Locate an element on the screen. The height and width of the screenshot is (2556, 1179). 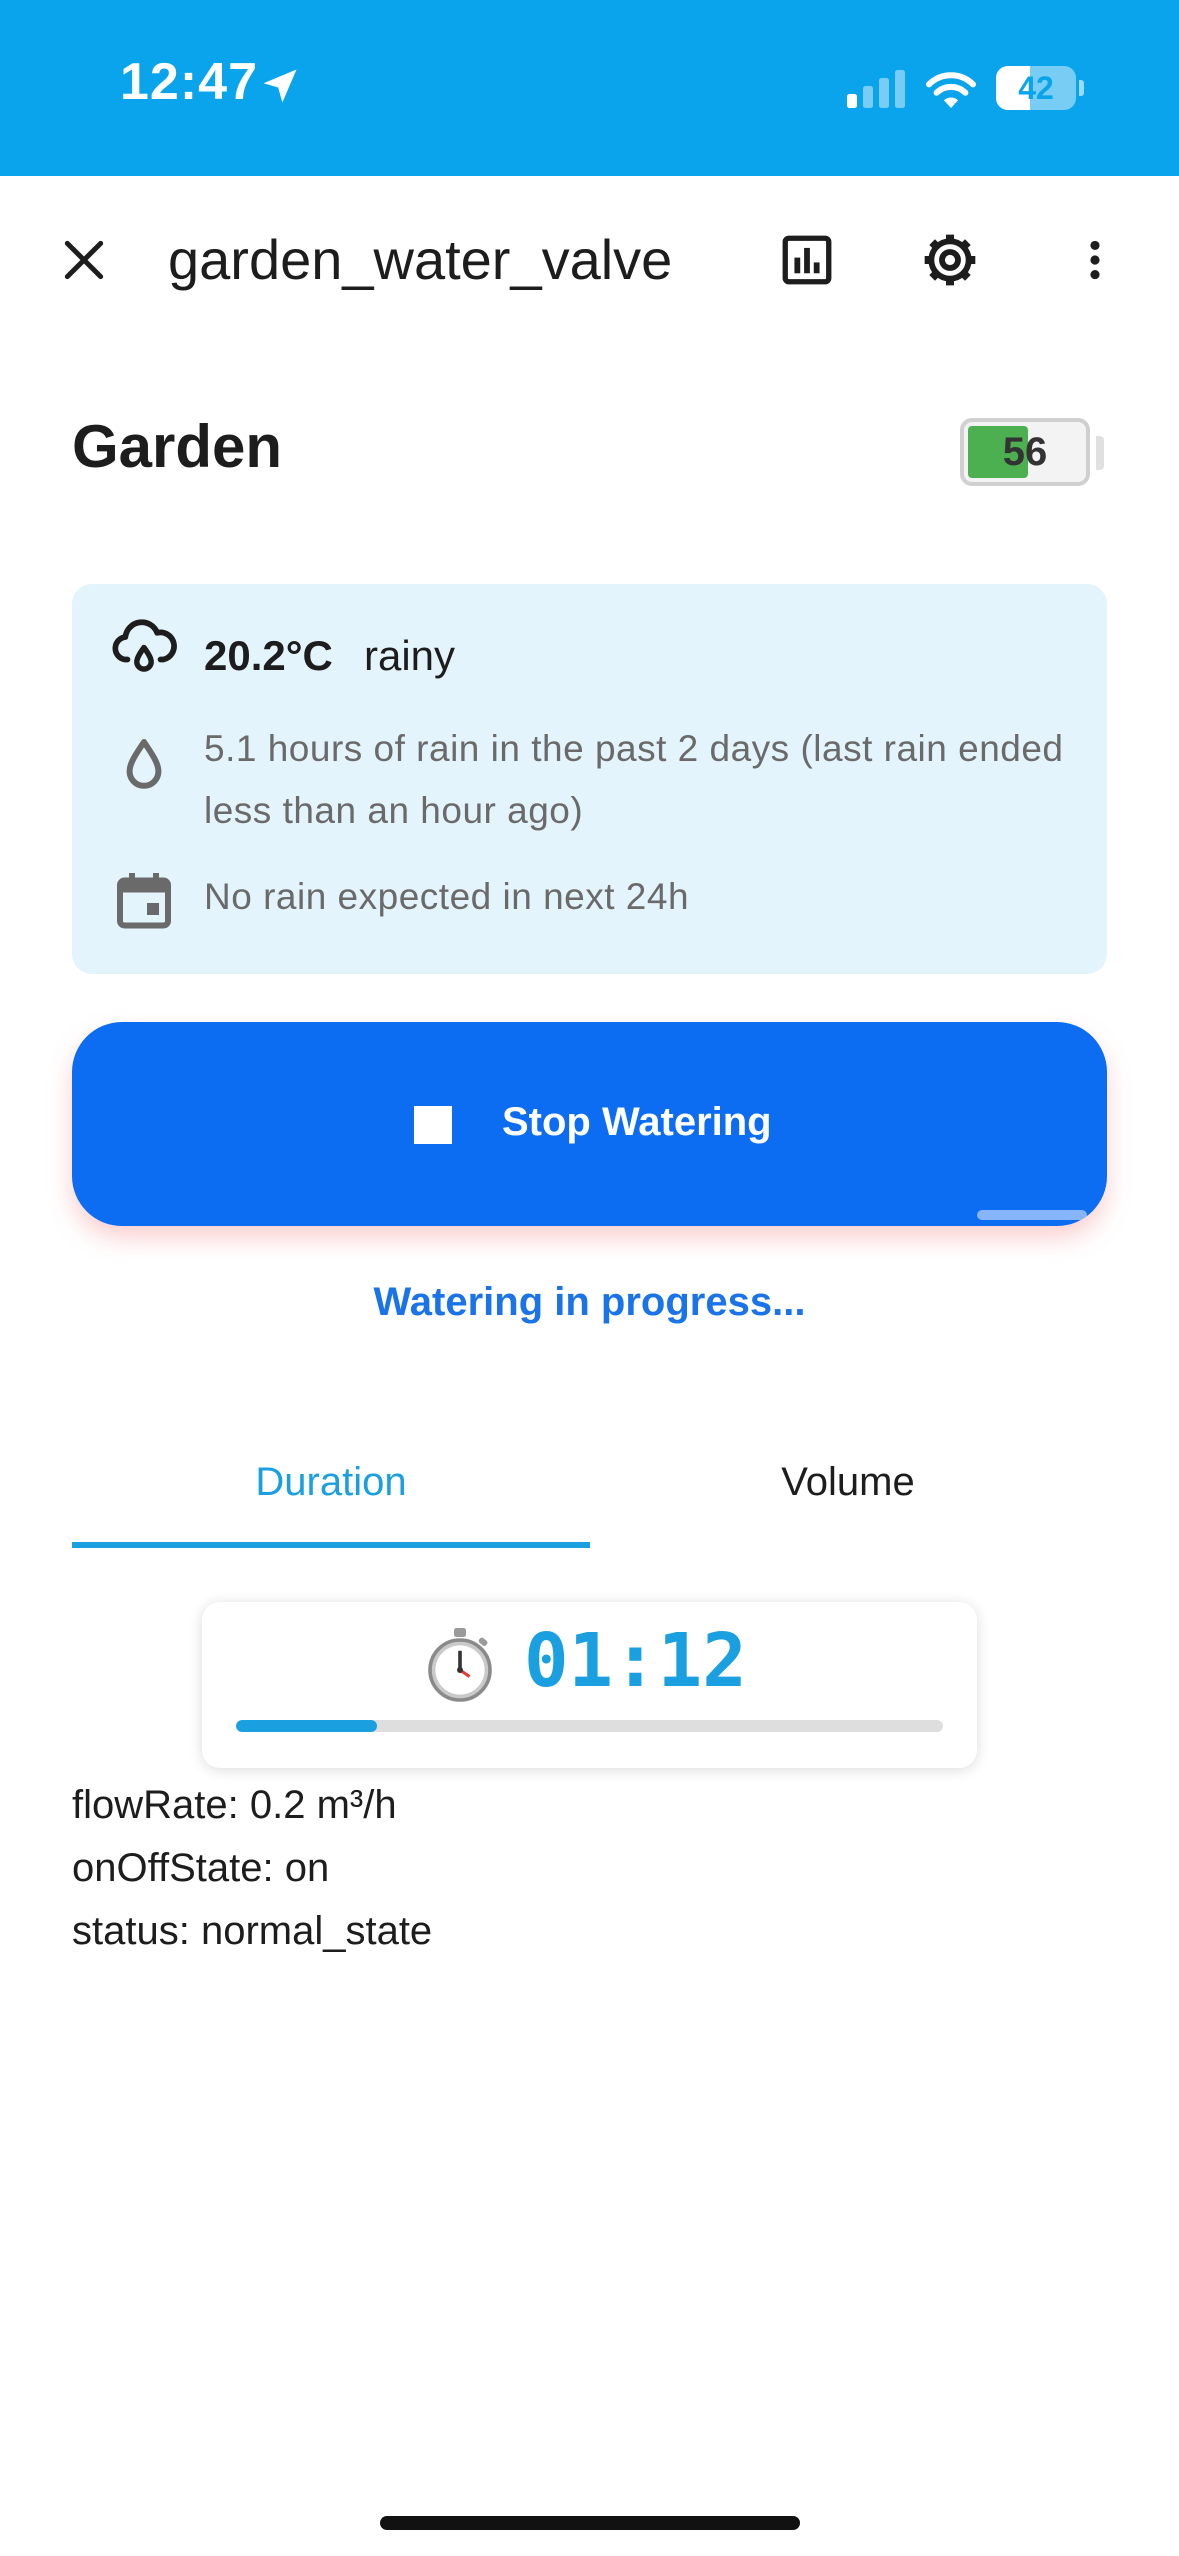
device-battery-indicator: 56 is located at coordinates (1025, 452).